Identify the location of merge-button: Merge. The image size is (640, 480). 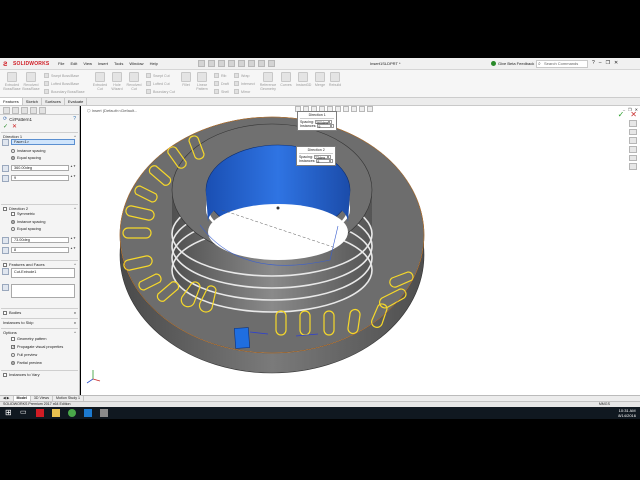
(320, 79).